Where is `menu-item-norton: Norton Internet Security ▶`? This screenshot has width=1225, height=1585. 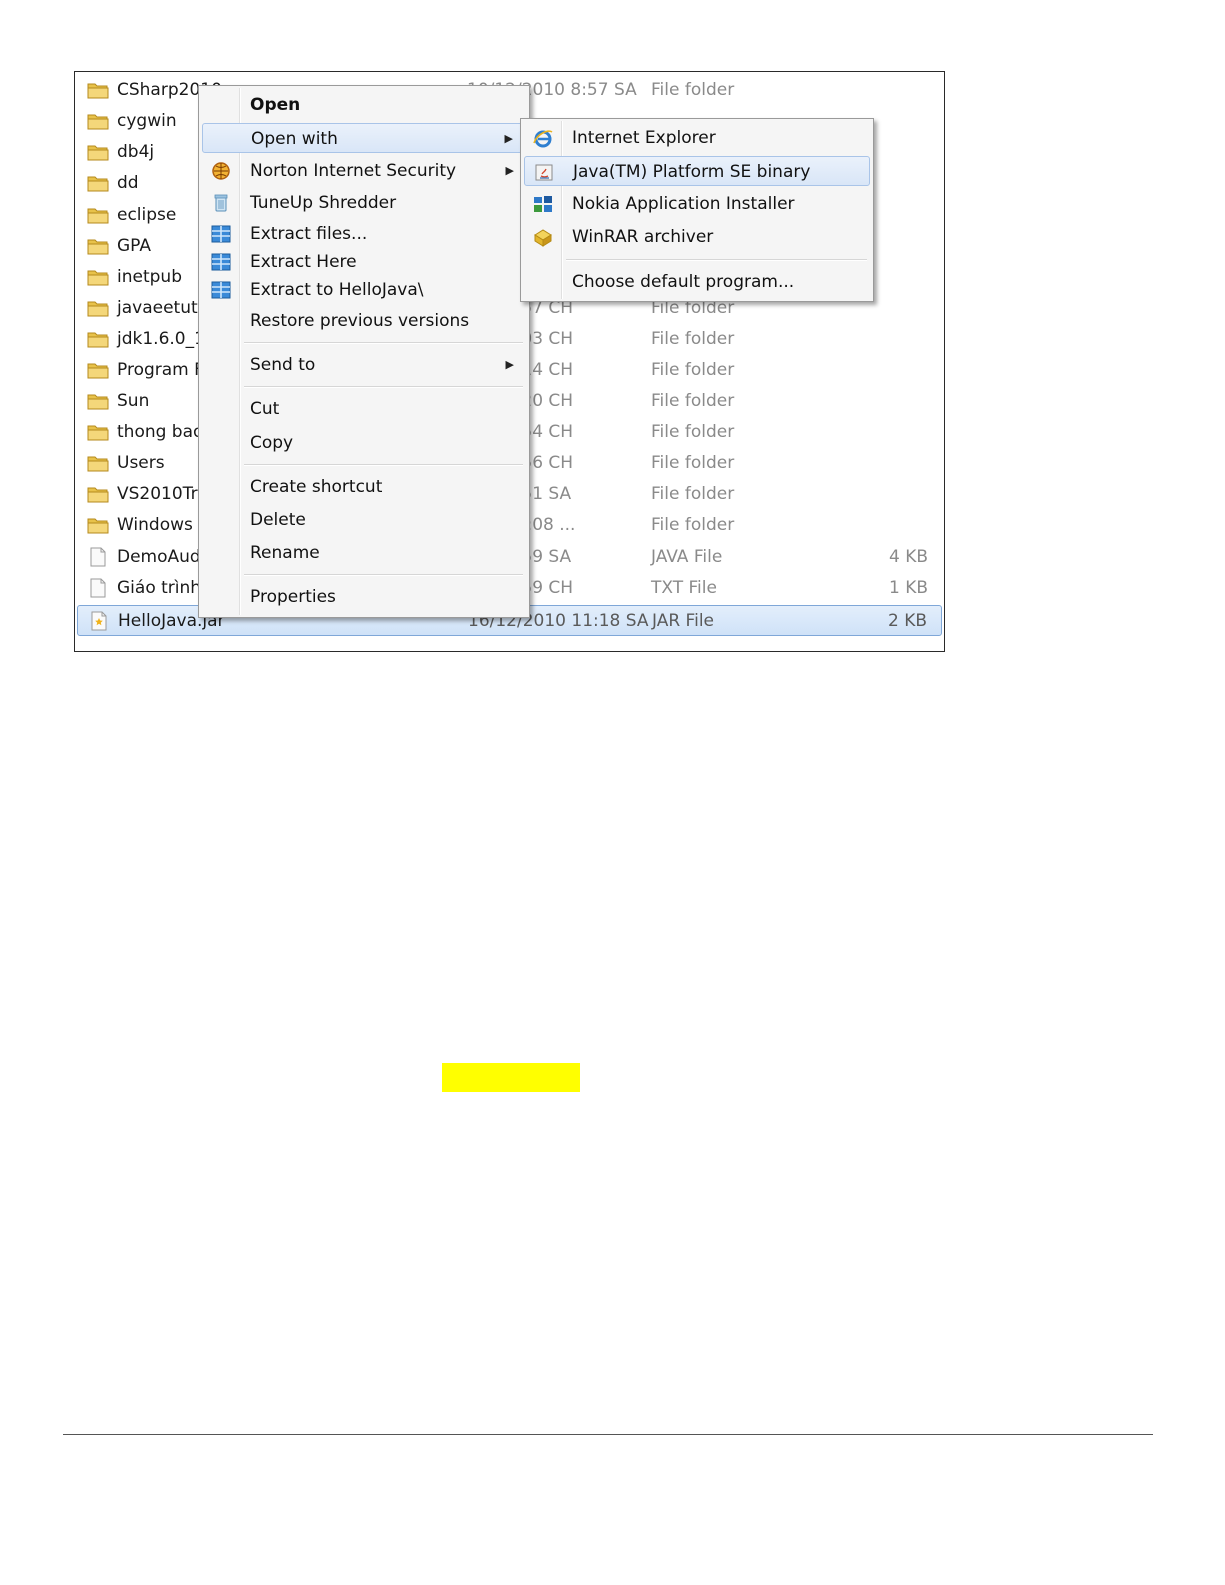
menu-item-norton: Norton Internet Security ▶ is located at coordinates (364, 171).